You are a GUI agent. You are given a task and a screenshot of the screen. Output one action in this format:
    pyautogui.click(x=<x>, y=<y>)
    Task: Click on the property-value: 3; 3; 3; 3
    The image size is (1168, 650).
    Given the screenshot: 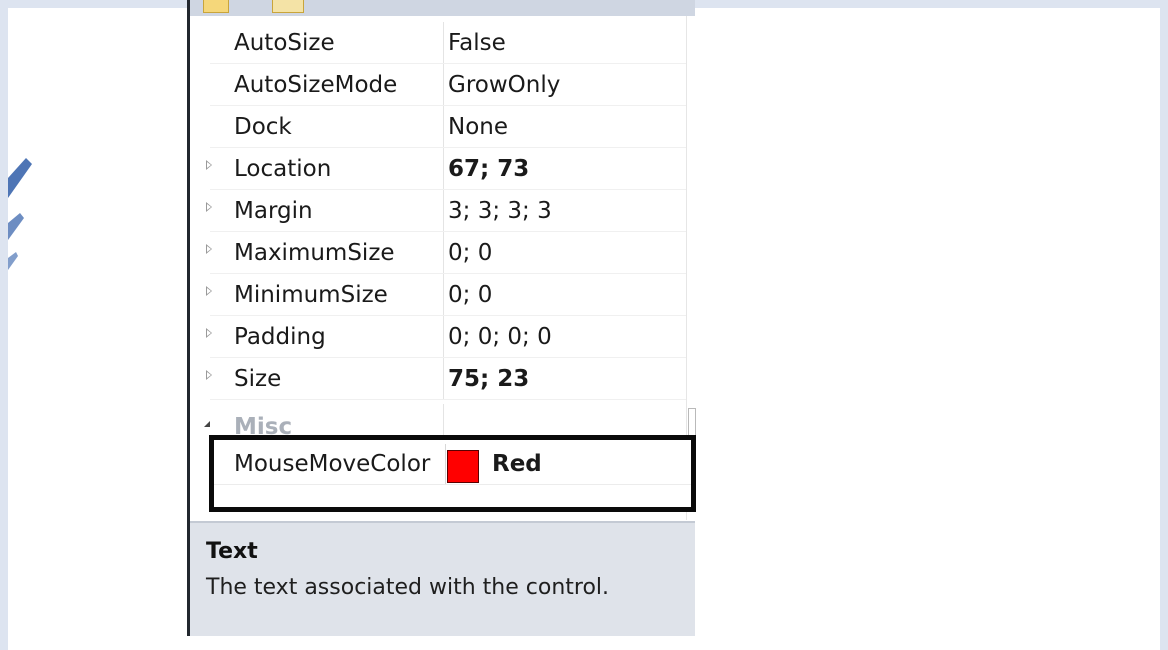 What is the action you would take?
    pyautogui.click(x=500, y=211)
    